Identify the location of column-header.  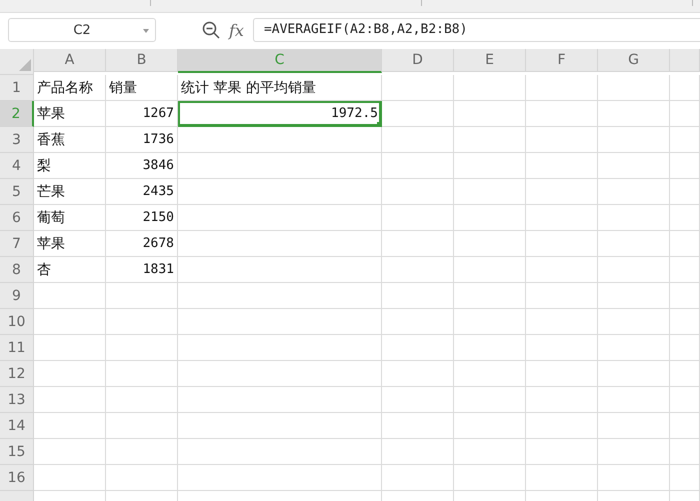
(685, 60).